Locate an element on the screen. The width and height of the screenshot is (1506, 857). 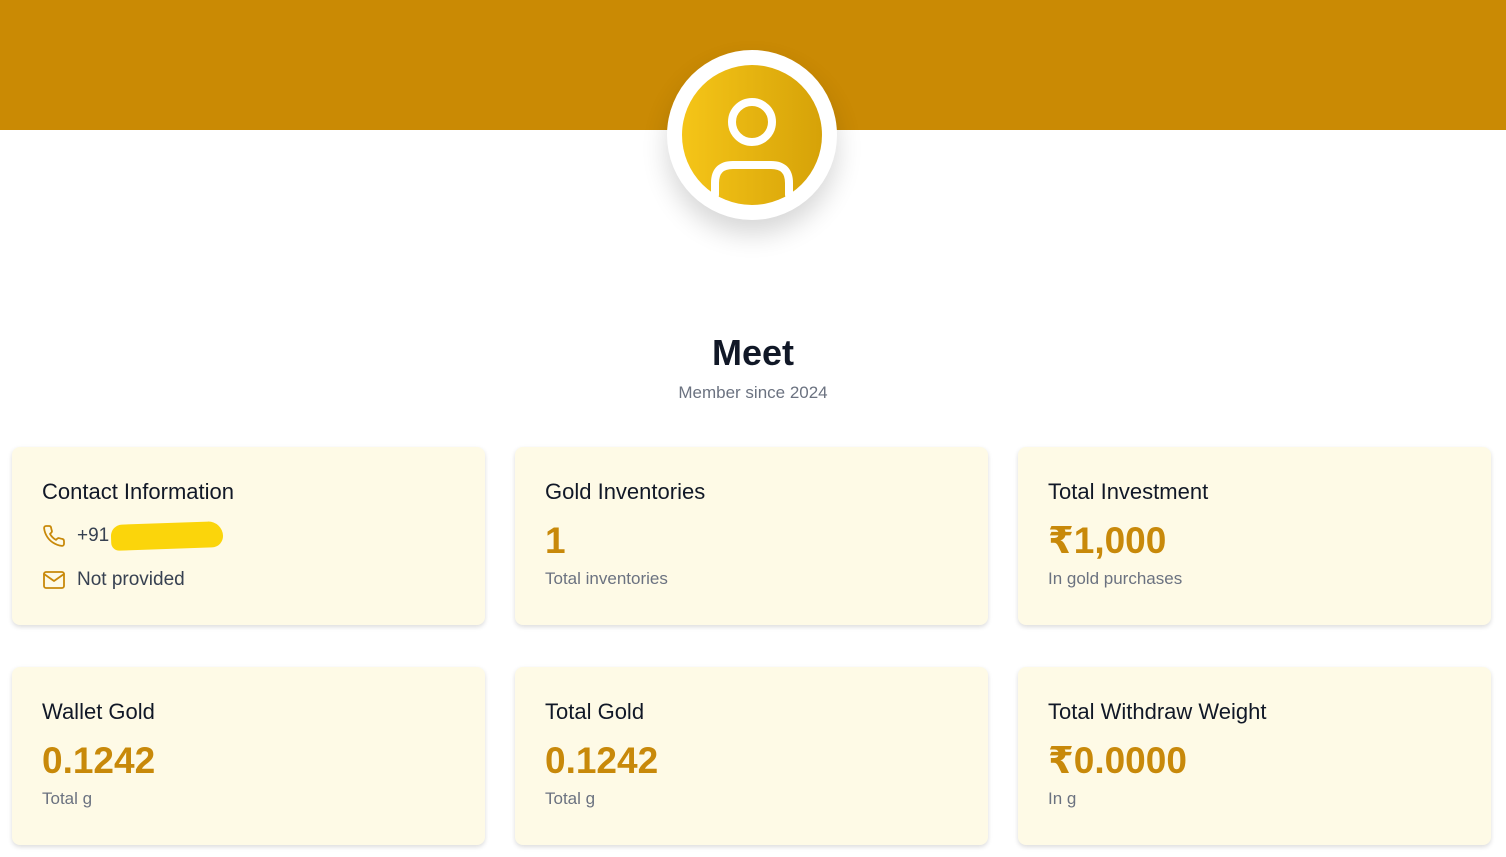
inventories-value: 1 is located at coordinates (555, 540).